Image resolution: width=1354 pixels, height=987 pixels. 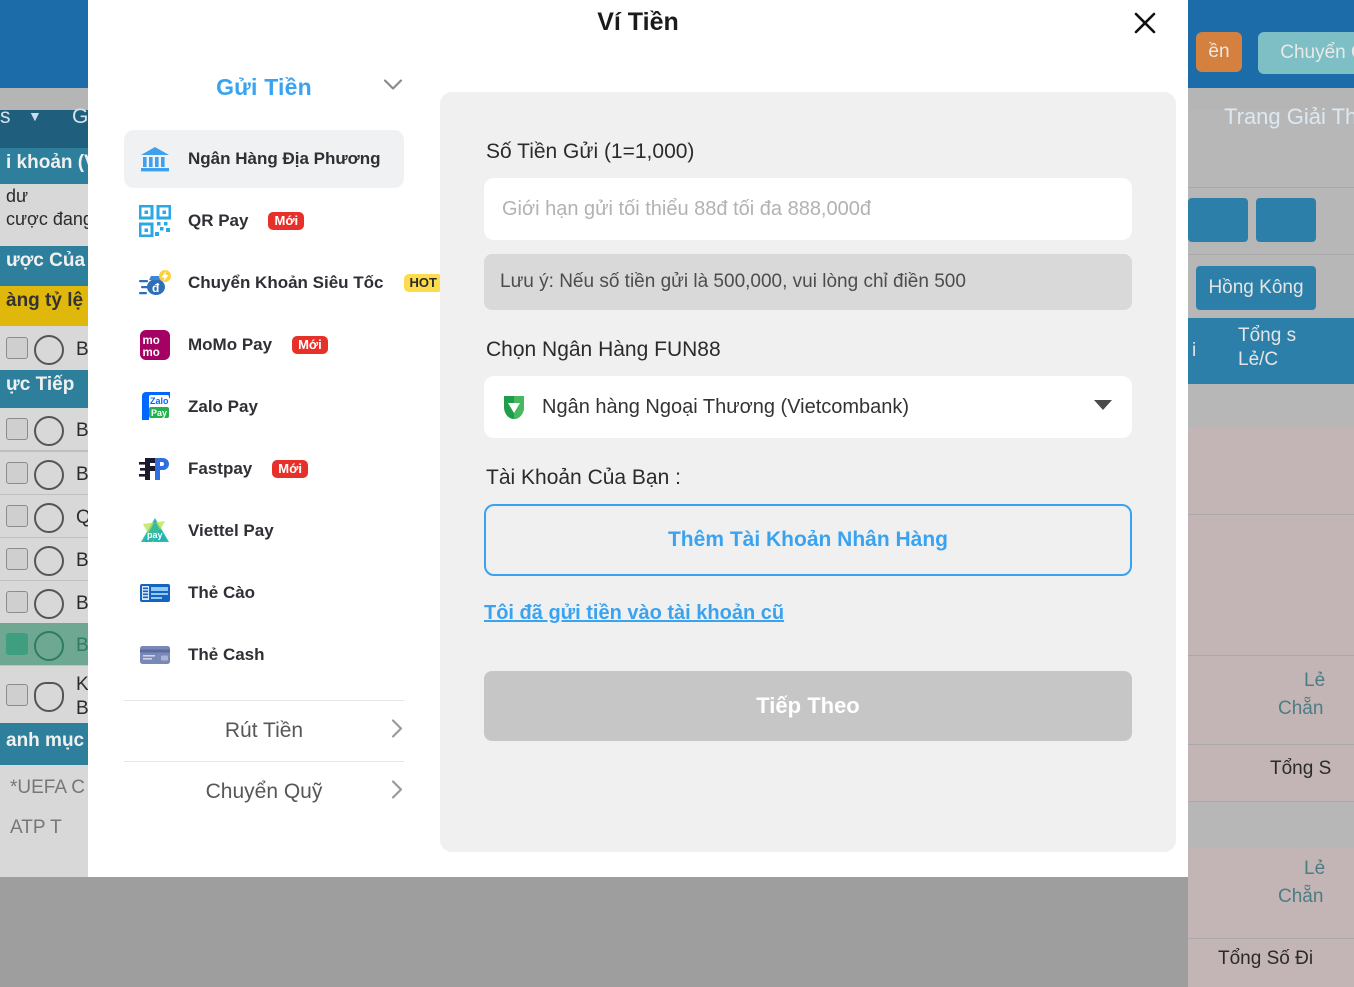 I want to click on page-title: Ví Tiền, so click(x=638, y=22).